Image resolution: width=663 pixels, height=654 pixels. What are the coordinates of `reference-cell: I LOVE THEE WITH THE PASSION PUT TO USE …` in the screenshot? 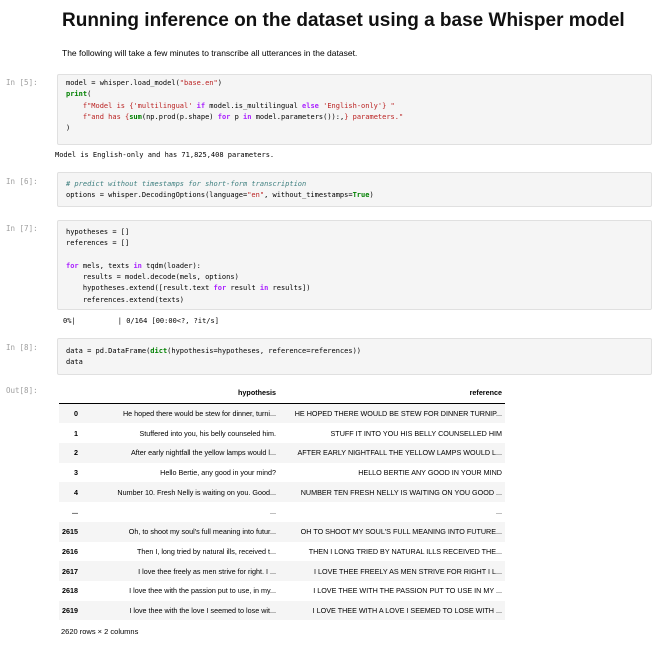 It's located at (407, 591).